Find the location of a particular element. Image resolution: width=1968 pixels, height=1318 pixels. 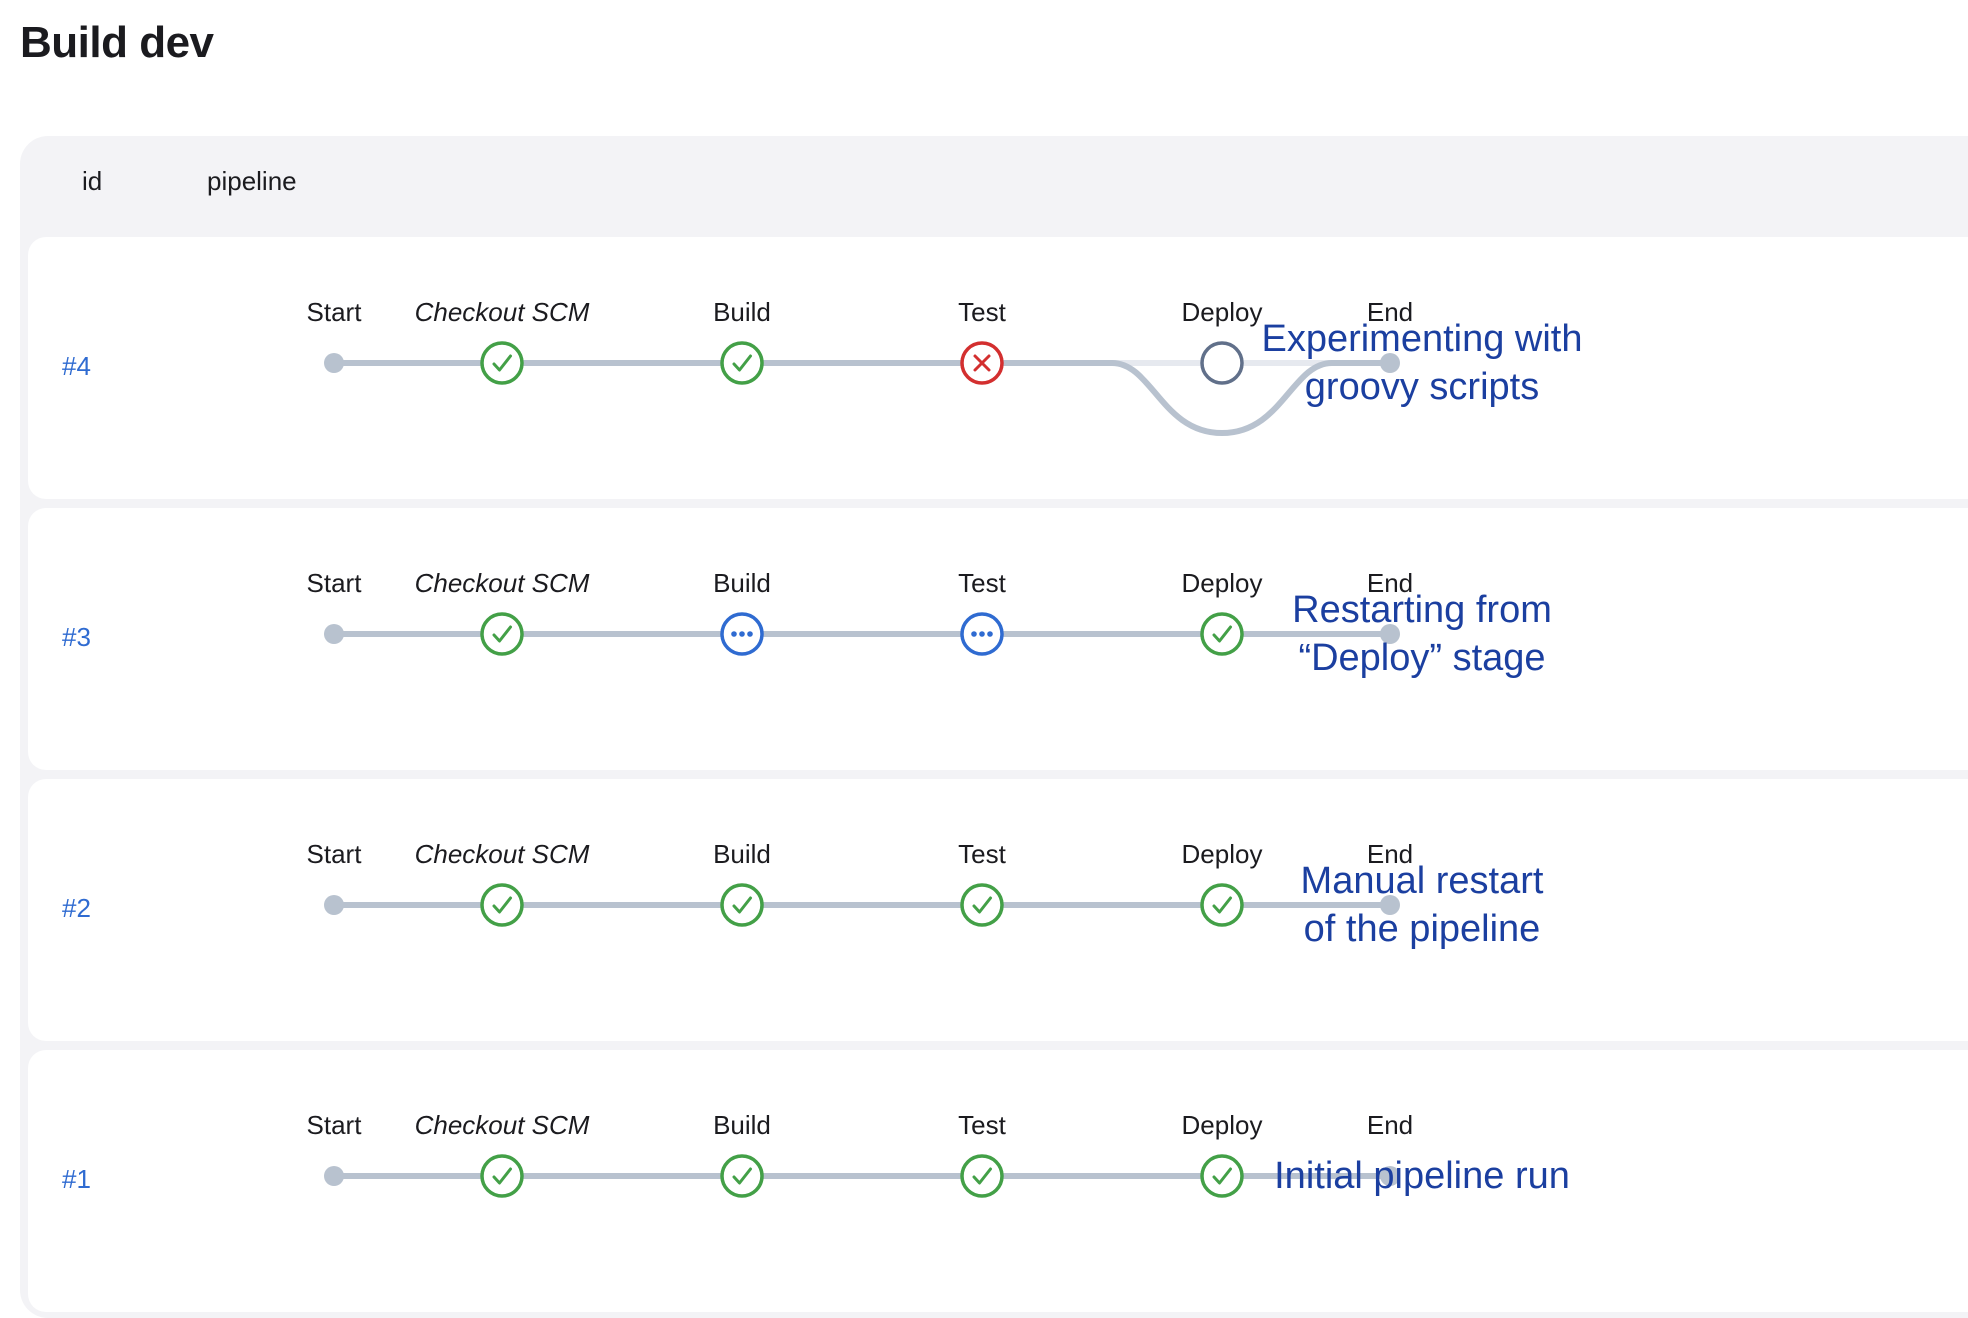

stage-label-end: End is located at coordinates (1390, 1125).